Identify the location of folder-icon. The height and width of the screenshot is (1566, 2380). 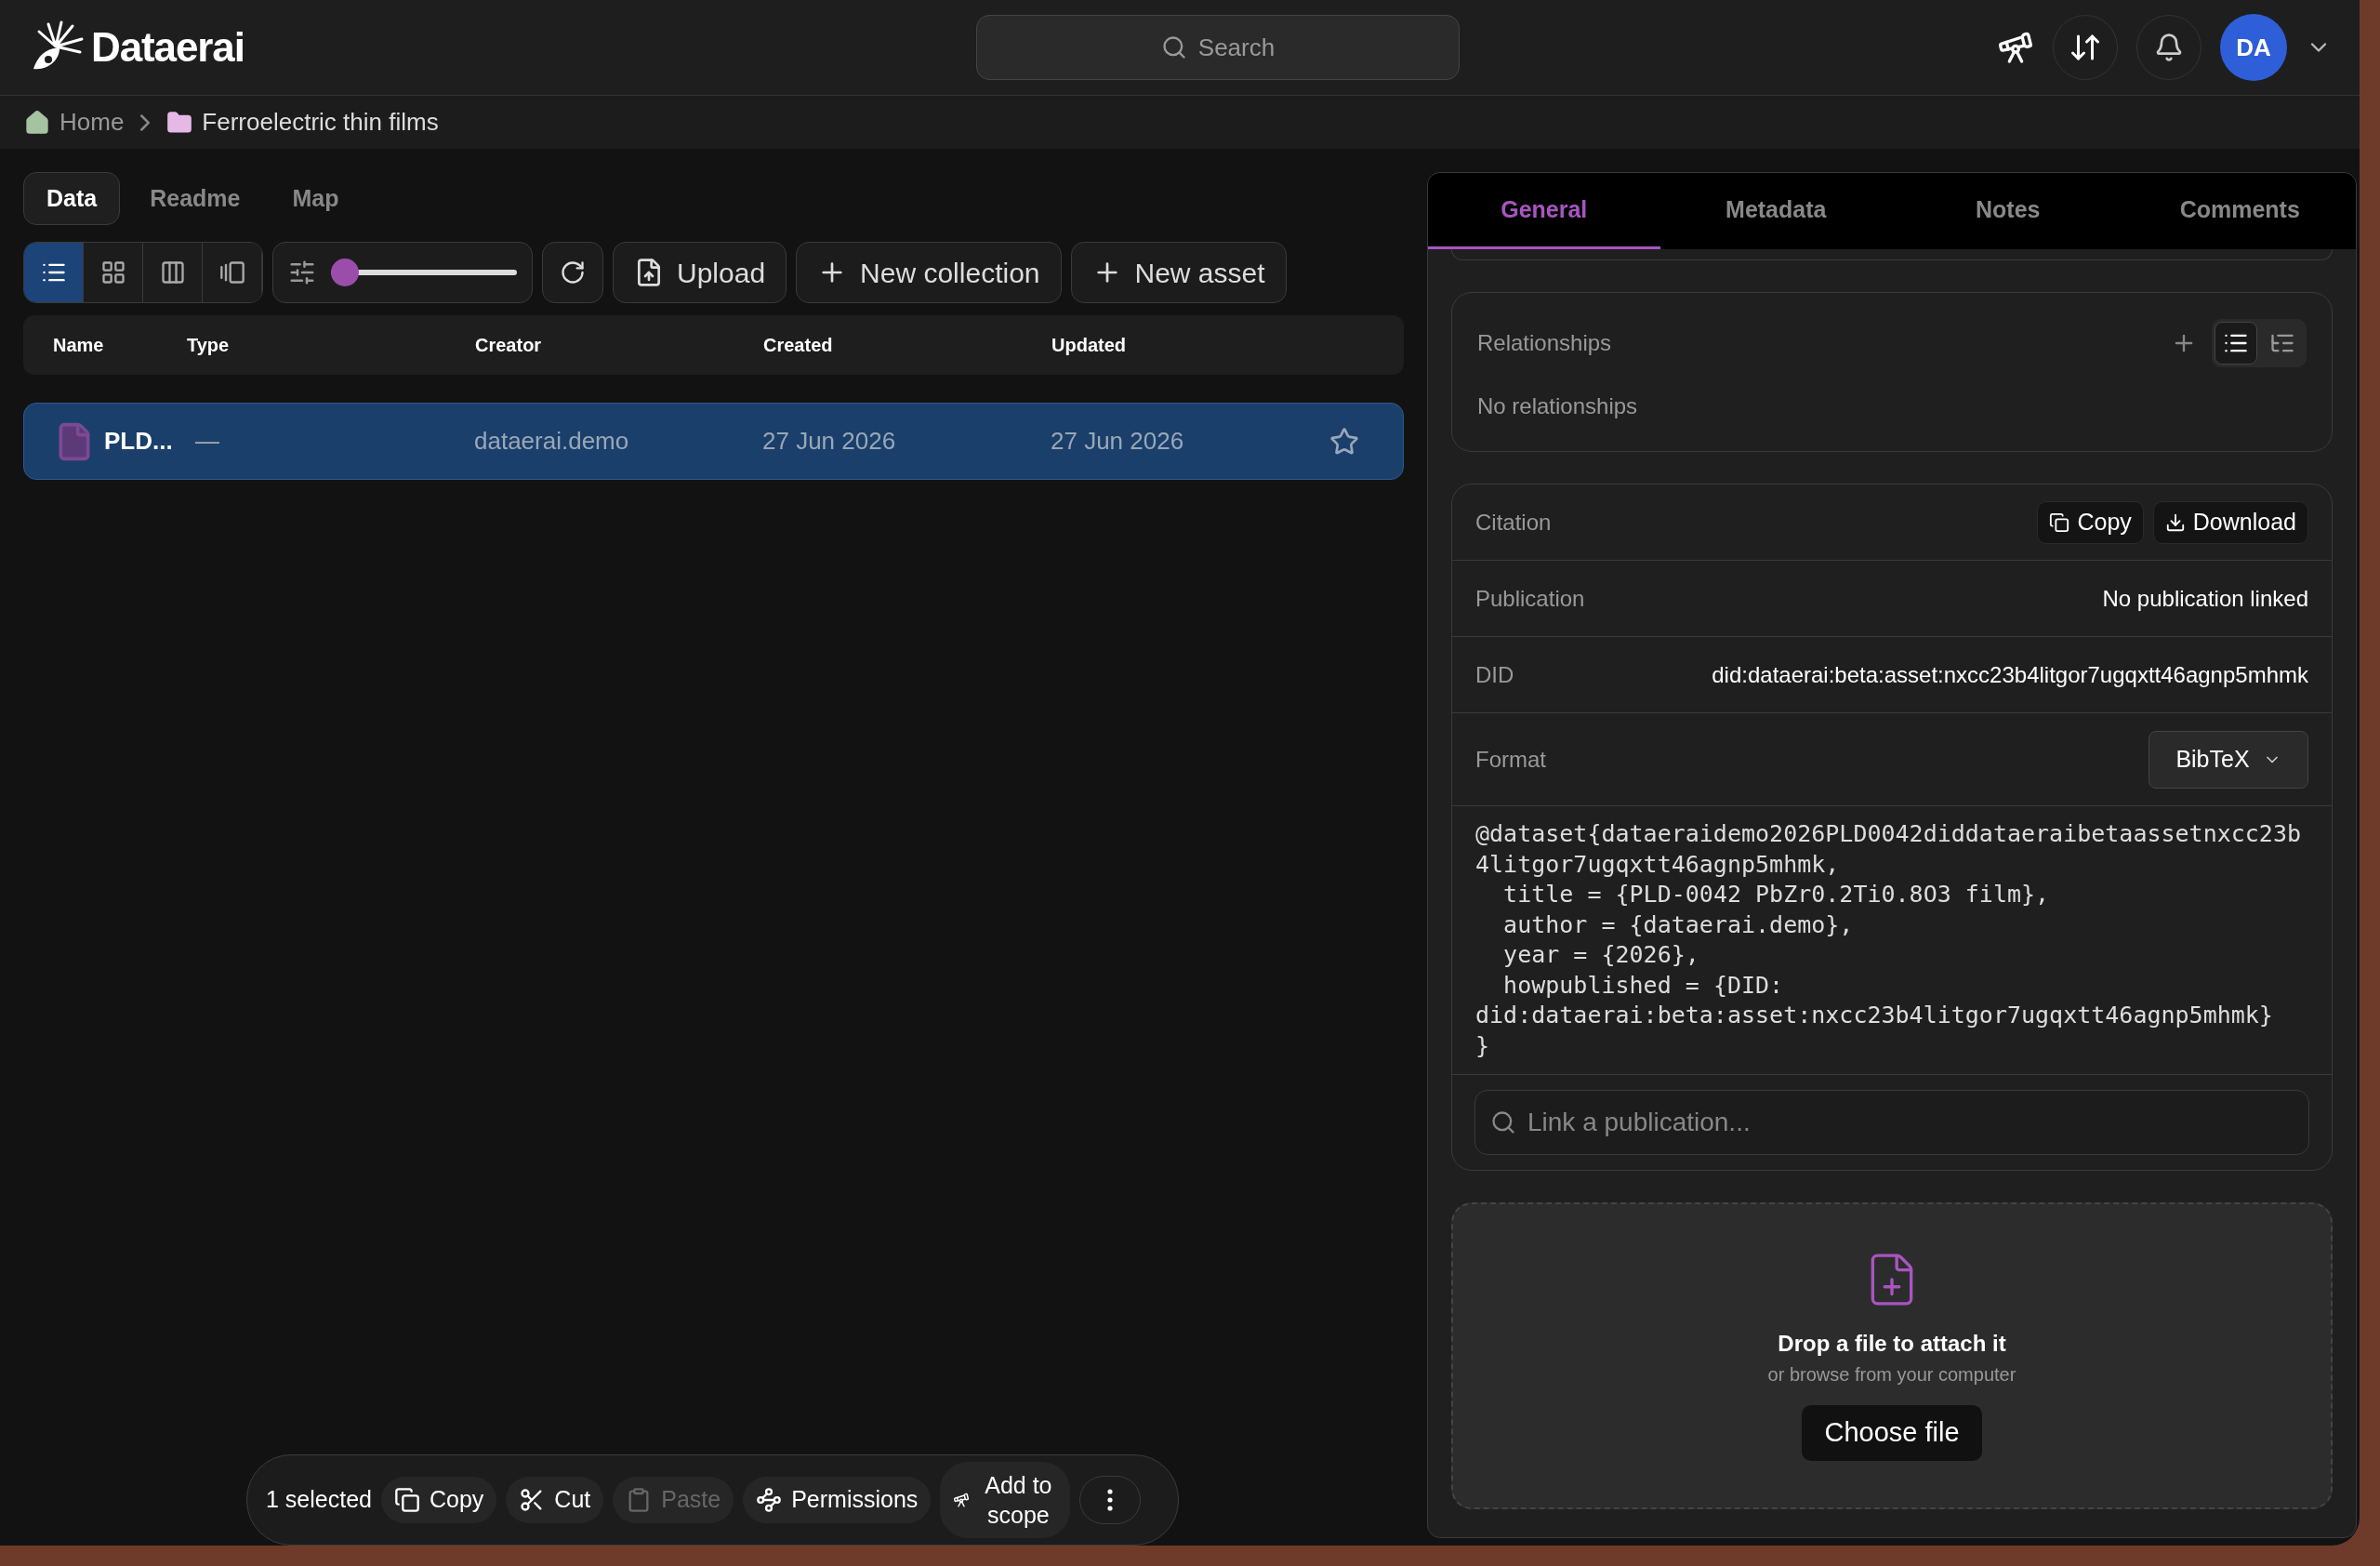
(179, 122).